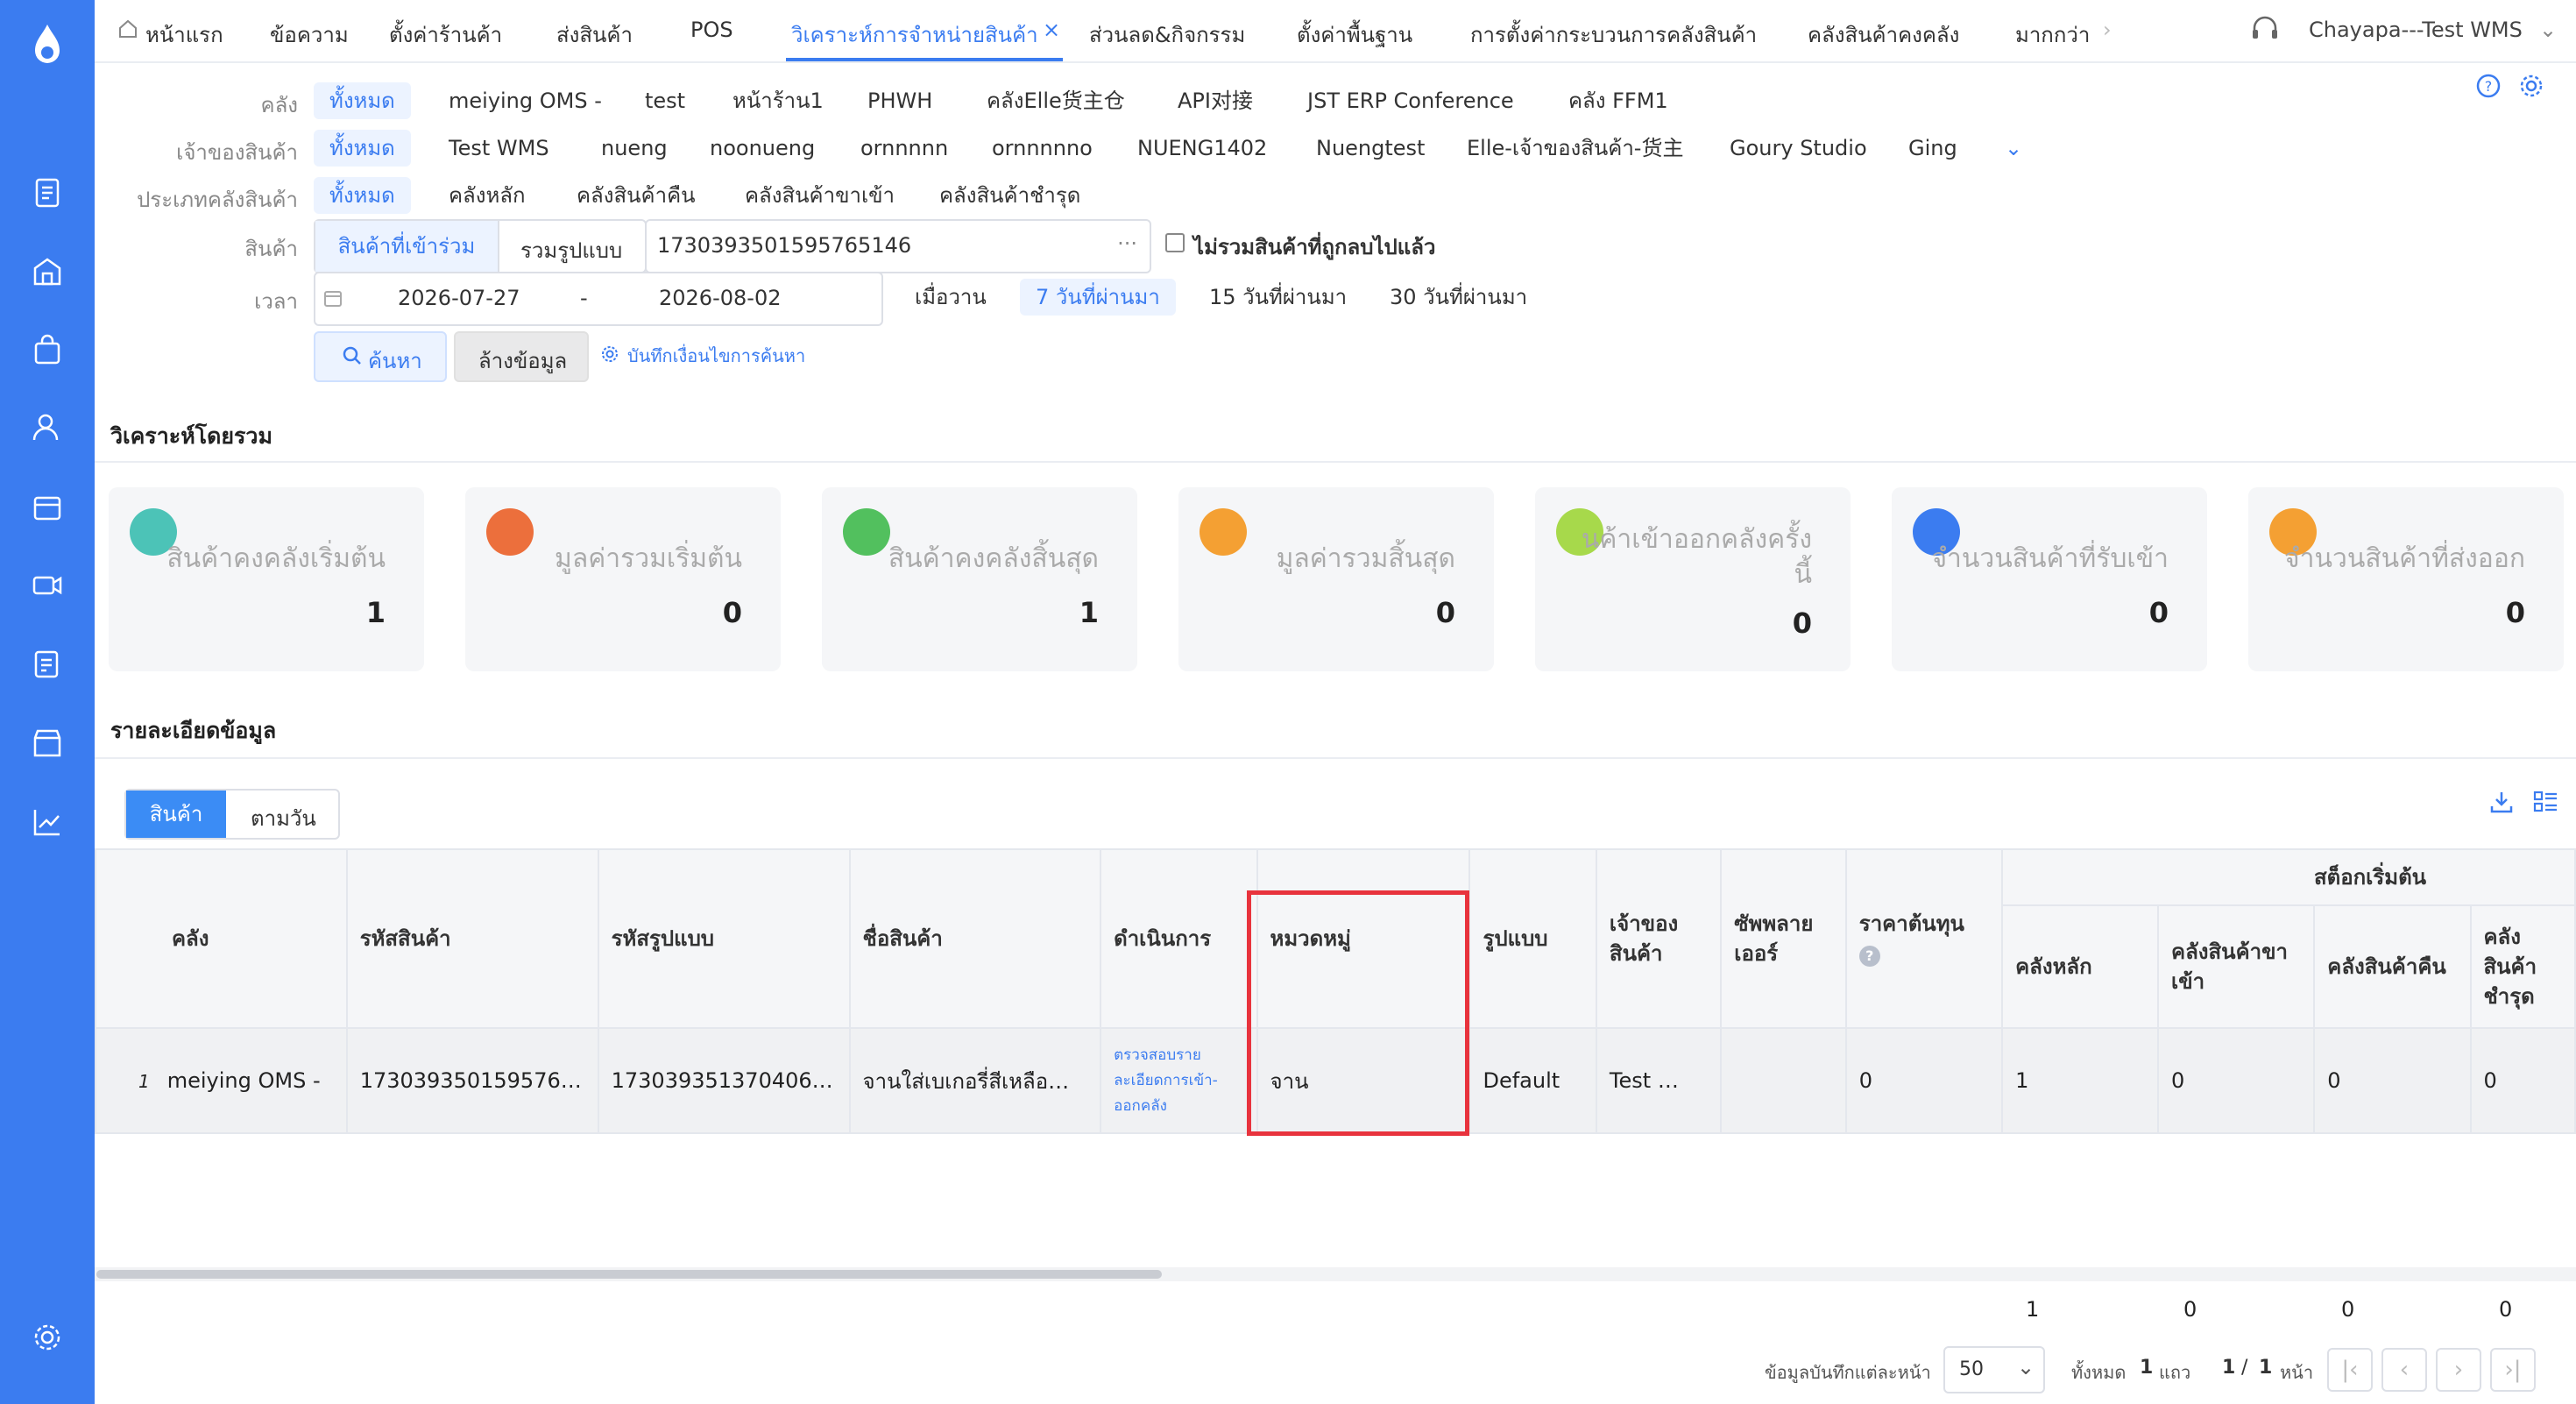  Describe the element at coordinates (2416, 30) in the screenshot. I see `user-name: Chayapa---Test WMS` at that location.